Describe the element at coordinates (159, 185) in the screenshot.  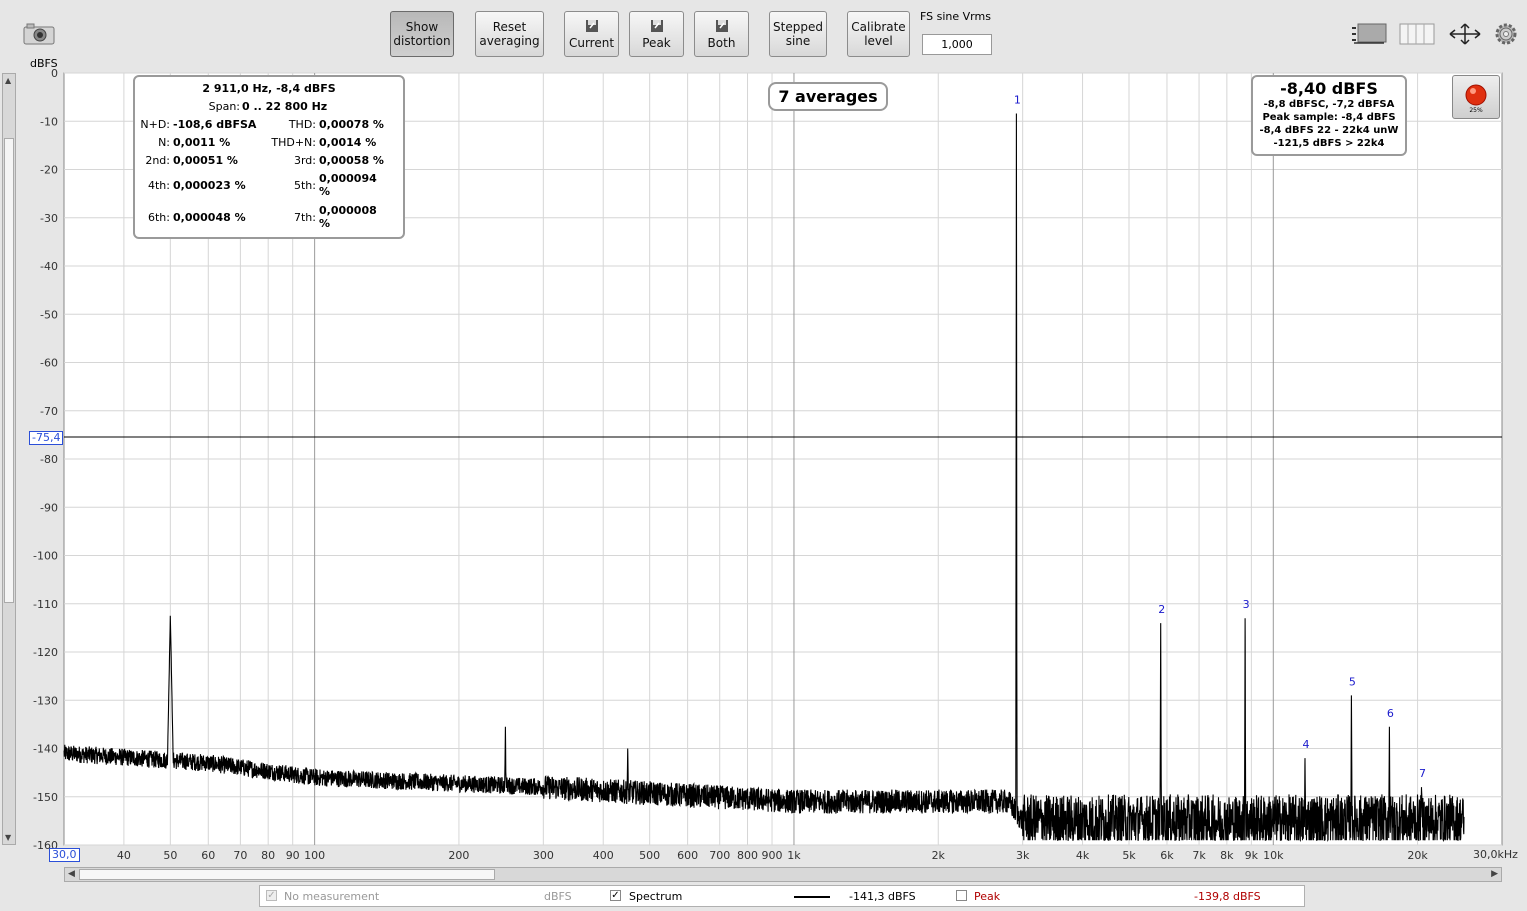
I see `h4-label: 4th:` at that location.